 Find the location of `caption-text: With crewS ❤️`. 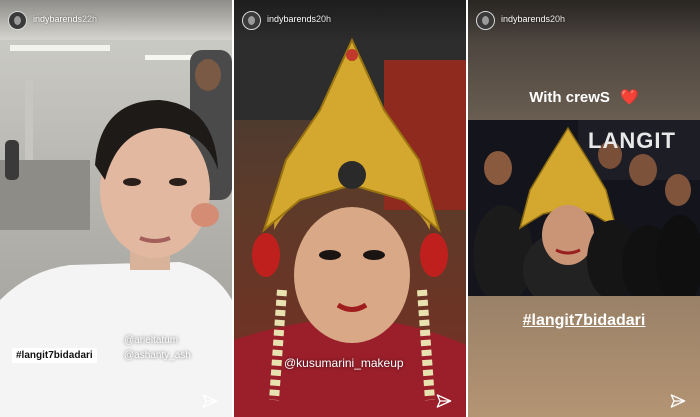

caption-text: With crewS ❤️ is located at coordinates (584, 97).